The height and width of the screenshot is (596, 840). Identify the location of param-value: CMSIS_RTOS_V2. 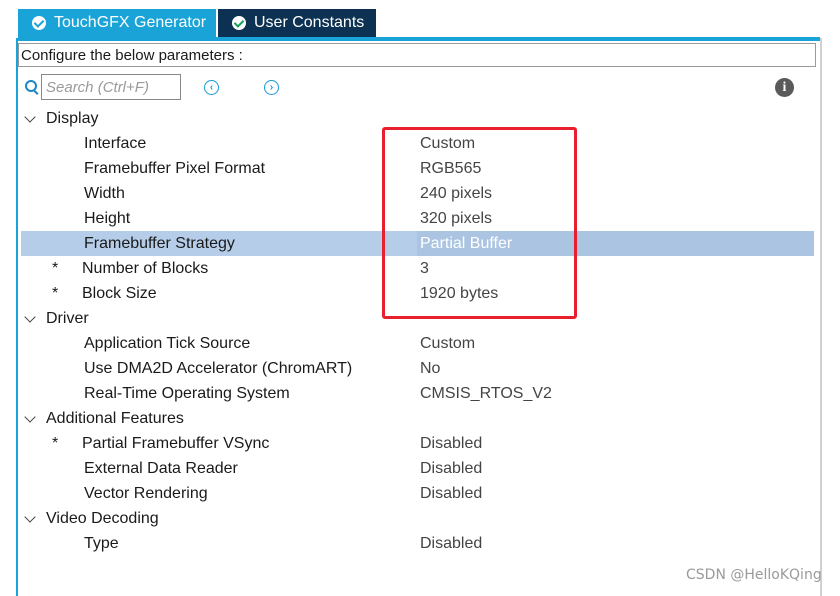
(486, 393).